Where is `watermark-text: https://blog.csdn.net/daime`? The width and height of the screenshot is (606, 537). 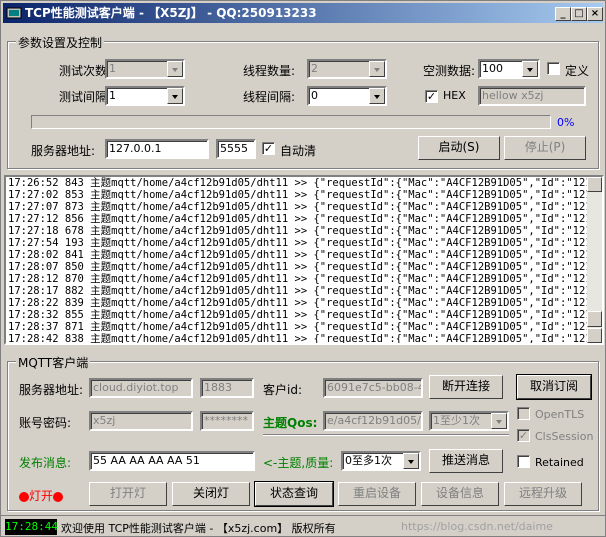 watermark-text: https://blog.csdn.net/daime is located at coordinates (477, 526).